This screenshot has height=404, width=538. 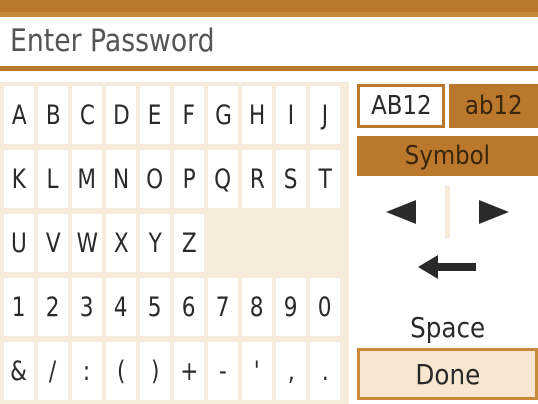 I want to click on key-0-2: C, so click(x=87, y=115).